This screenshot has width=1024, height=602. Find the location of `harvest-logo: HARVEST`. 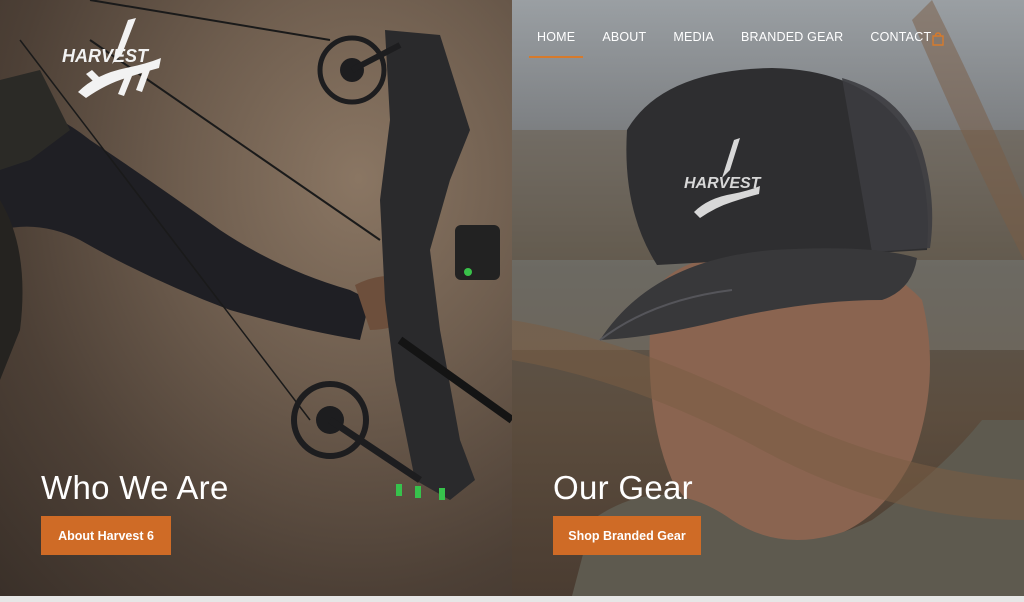

harvest-logo: HARVEST is located at coordinates (116, 57).